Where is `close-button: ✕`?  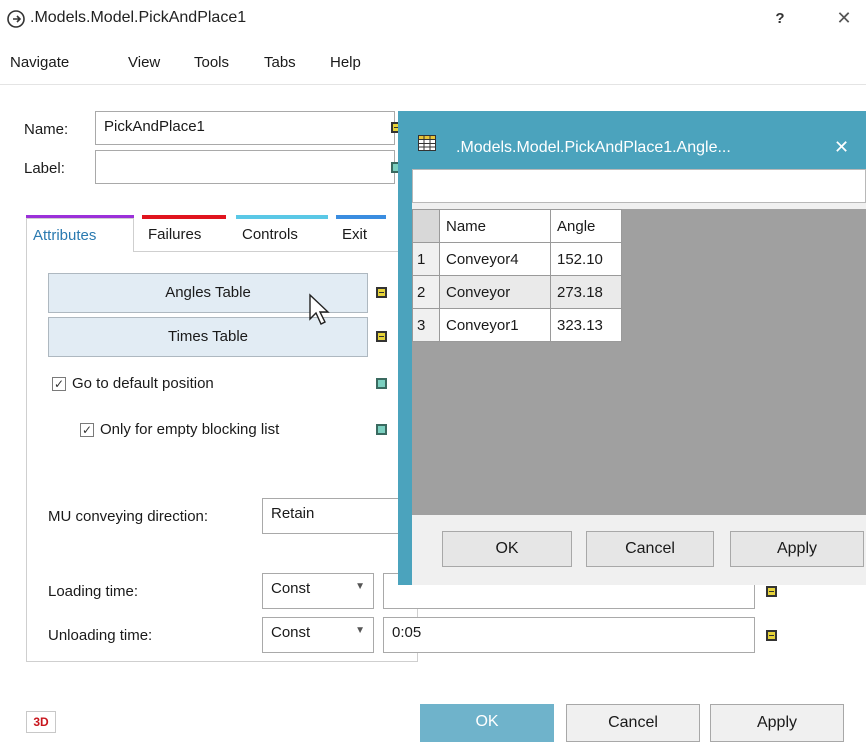 close-button: ✕ is located at coordinates (844, 20).